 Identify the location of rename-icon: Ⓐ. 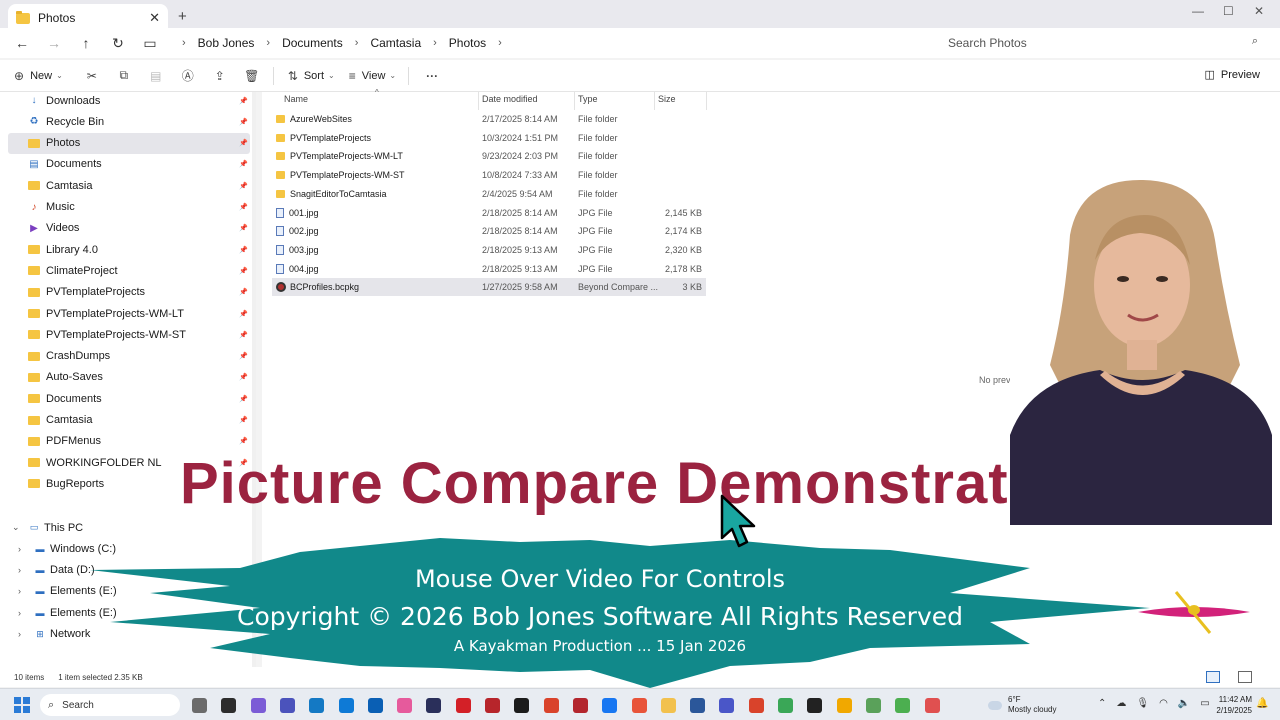
(188, 75).